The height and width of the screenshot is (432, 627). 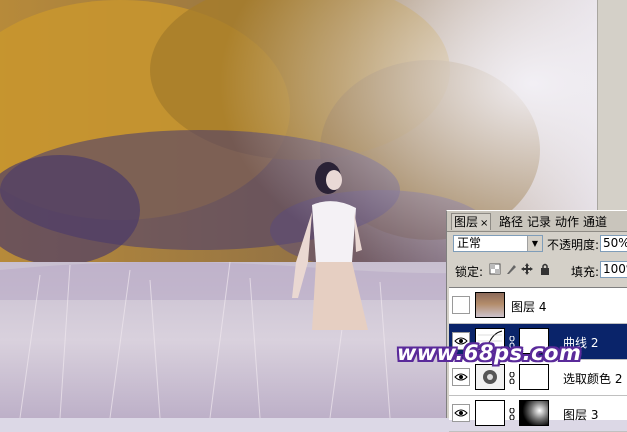 What do you see at coordinates (567, 222) in the screenshot?
I see `tab-actions: 动作` at bounding box center [567, 222].